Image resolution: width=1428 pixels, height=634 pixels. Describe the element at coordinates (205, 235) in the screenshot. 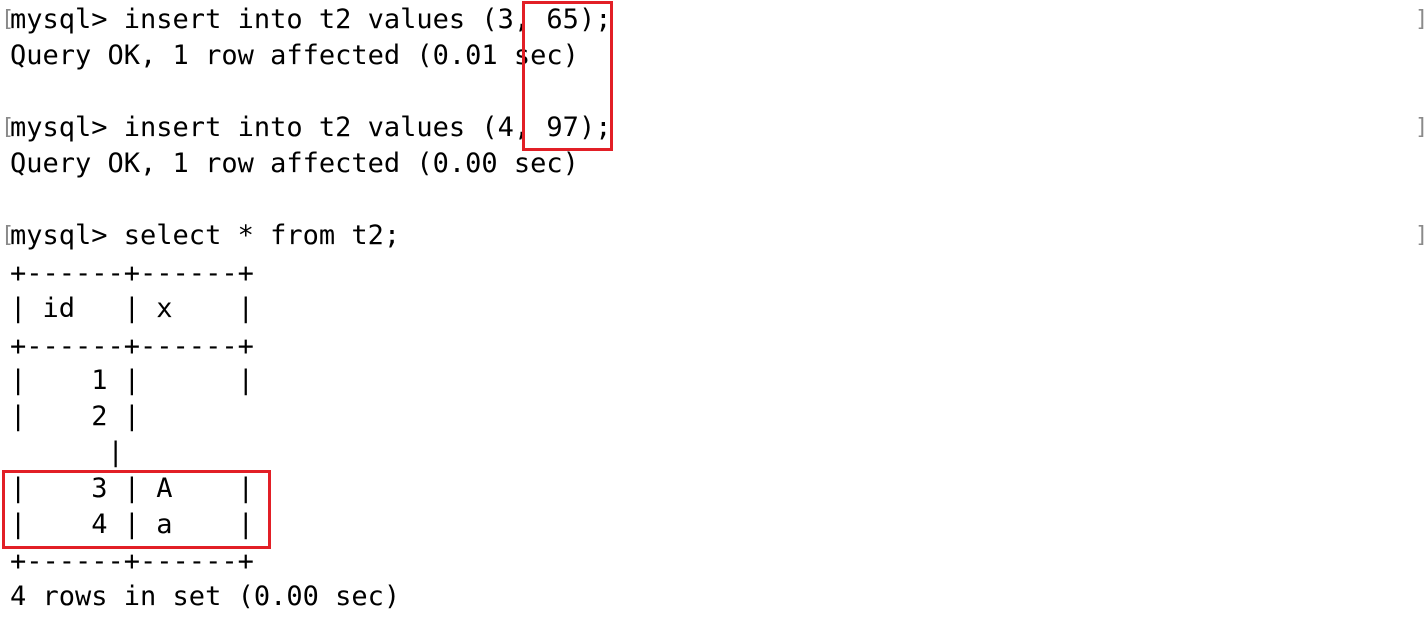

I see `command-line: mysql> select * from t2;` at that location.